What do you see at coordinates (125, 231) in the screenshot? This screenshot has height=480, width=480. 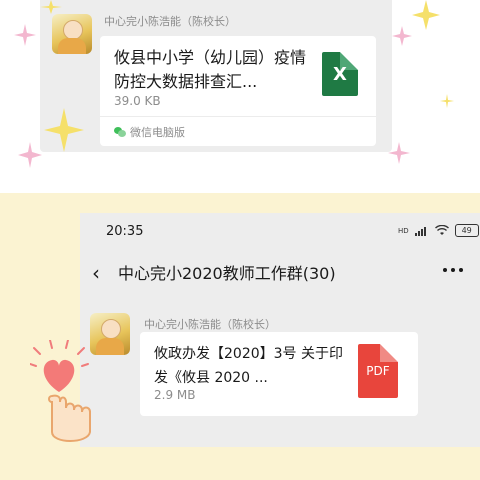 I see `status-time: 20:35` at bounding box center [125, 231].